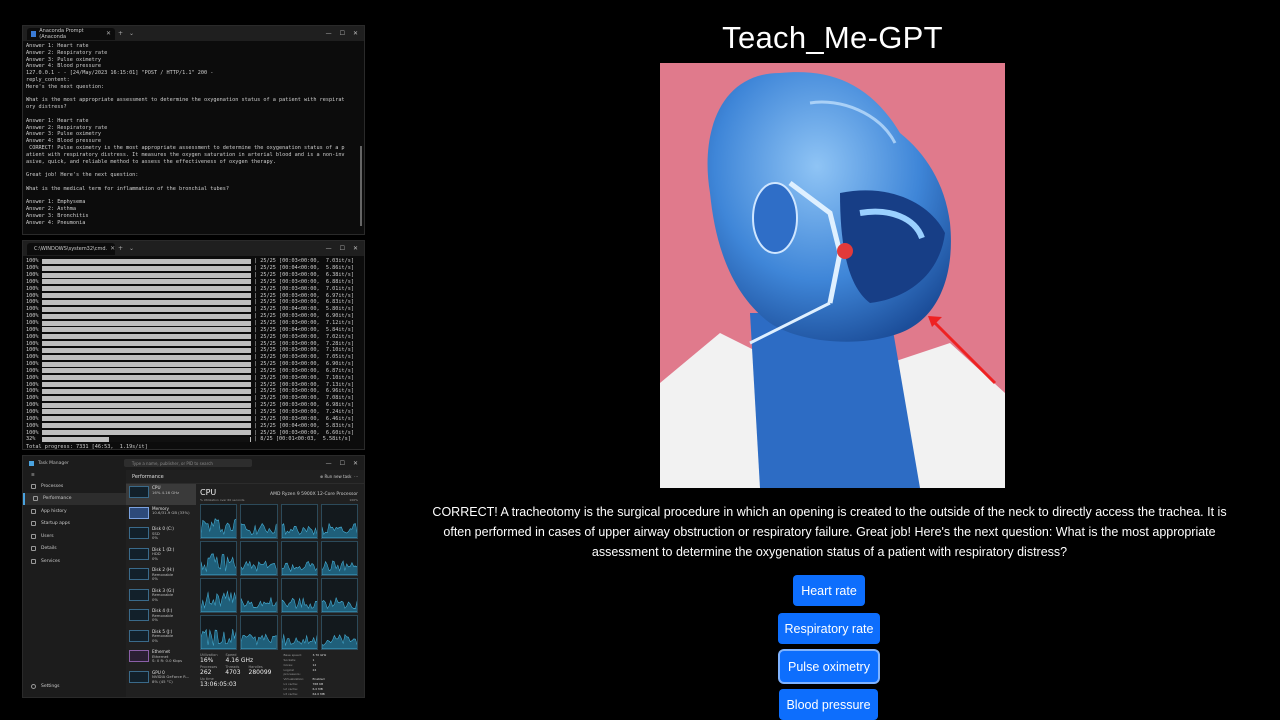  Describe the element at coordinates (279, 577) in the screenshot. I see `cpu-core-graphs` at that location.